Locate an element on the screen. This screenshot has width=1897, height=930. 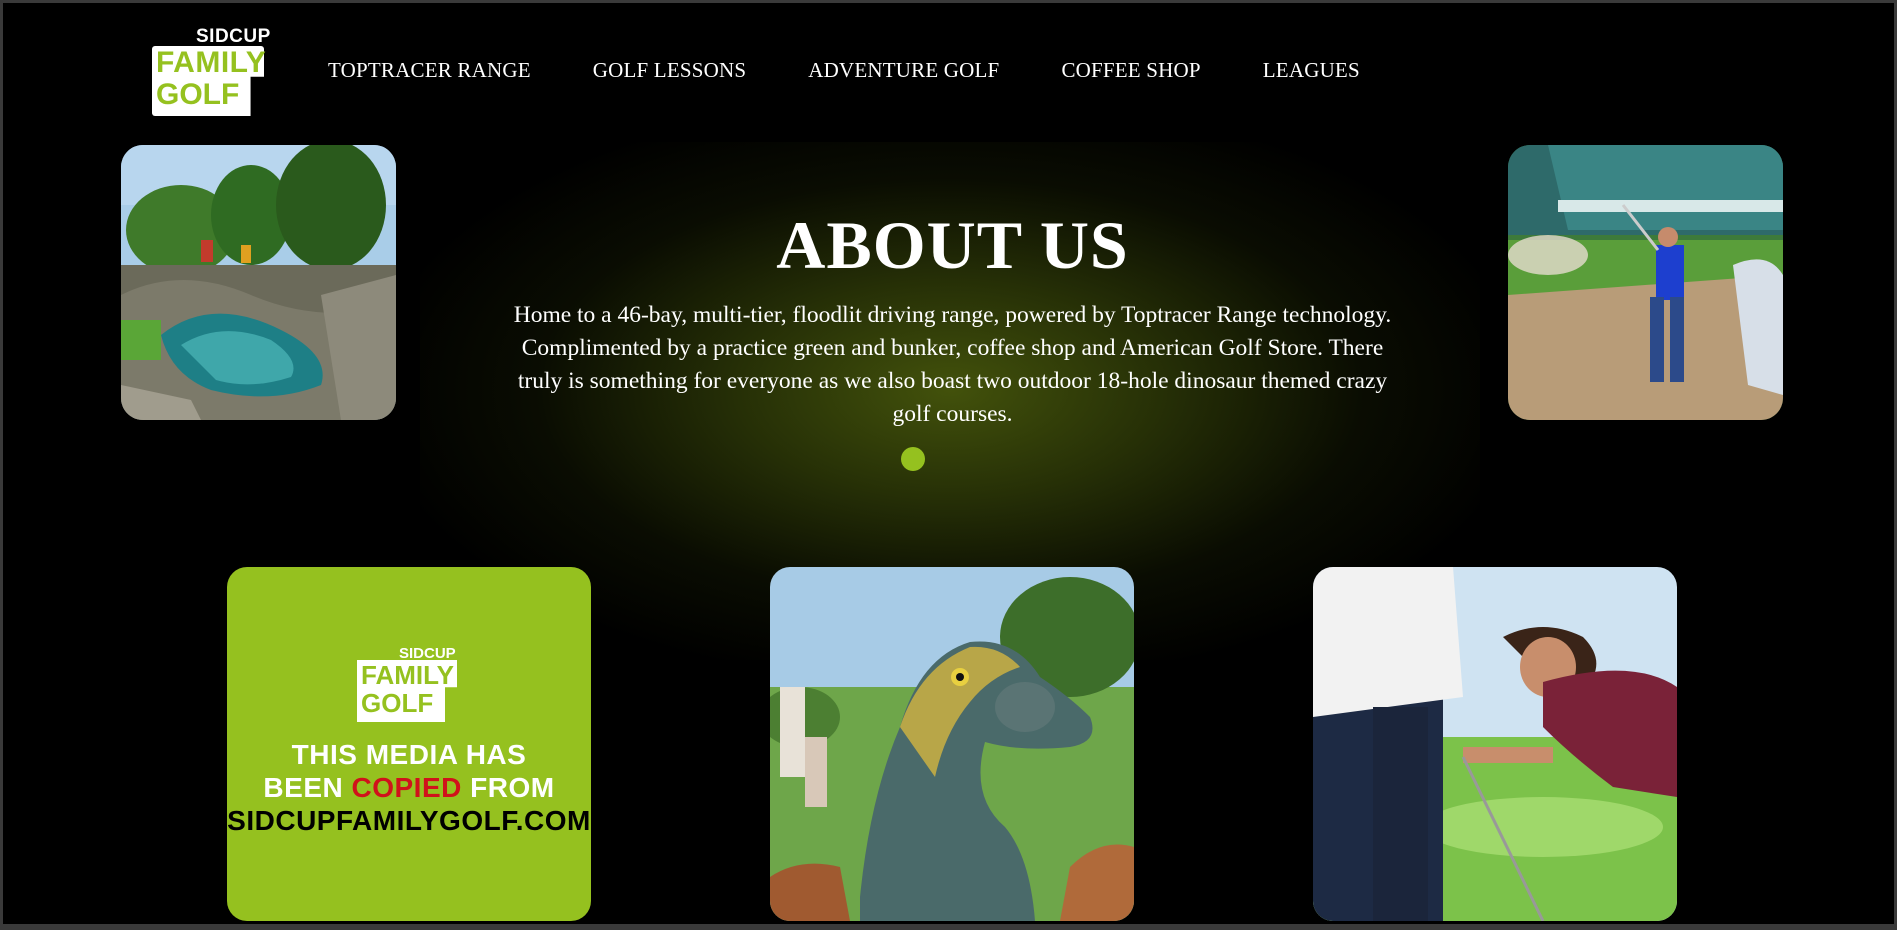
watermark-line-3: SIDCUPFAMILYGOLF.COM is located at coordinates (409, 820).